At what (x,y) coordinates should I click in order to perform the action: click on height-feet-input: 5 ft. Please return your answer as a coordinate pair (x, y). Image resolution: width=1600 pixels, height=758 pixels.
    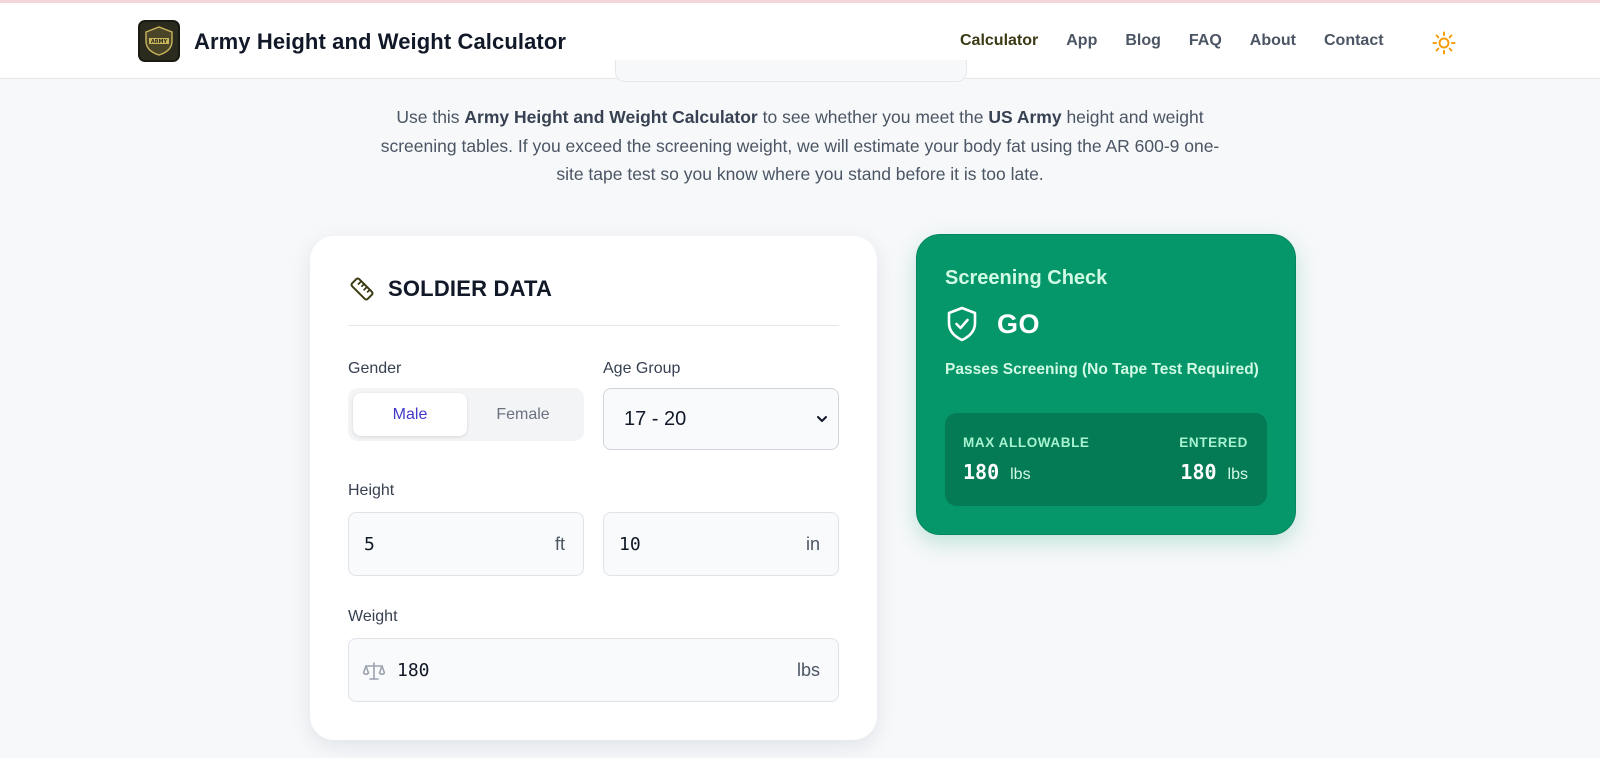
    Looking at the image, I should click on (466, 544).